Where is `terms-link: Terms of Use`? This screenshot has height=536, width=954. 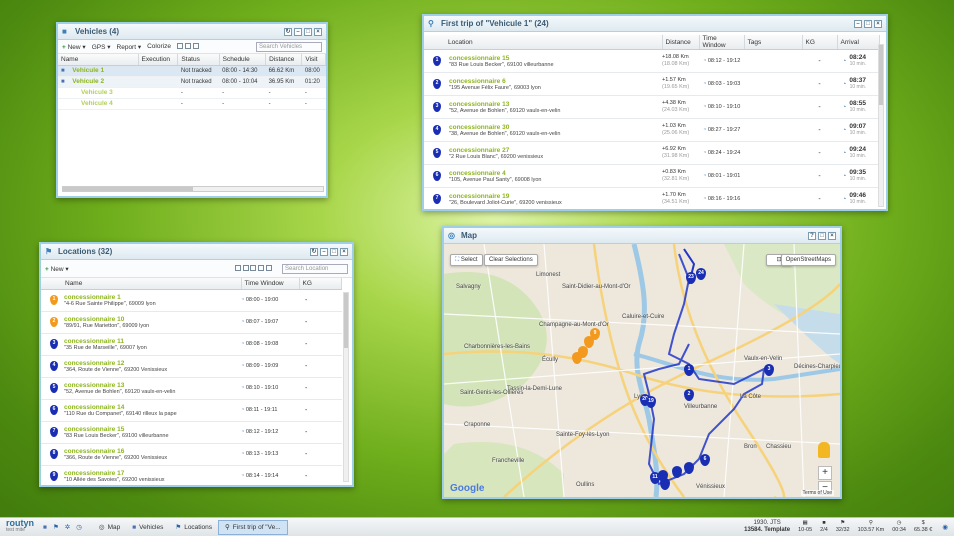
terms-link: Terms of Use is located at coordinates (817, 493).